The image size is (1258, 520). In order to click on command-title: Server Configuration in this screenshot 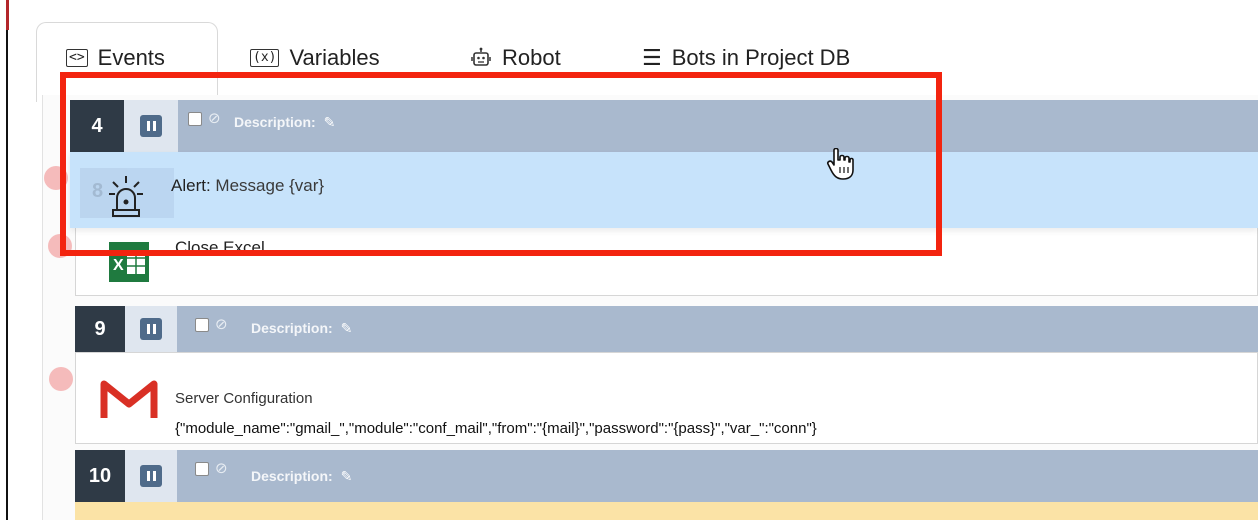, I will do `click(244, 398)`.